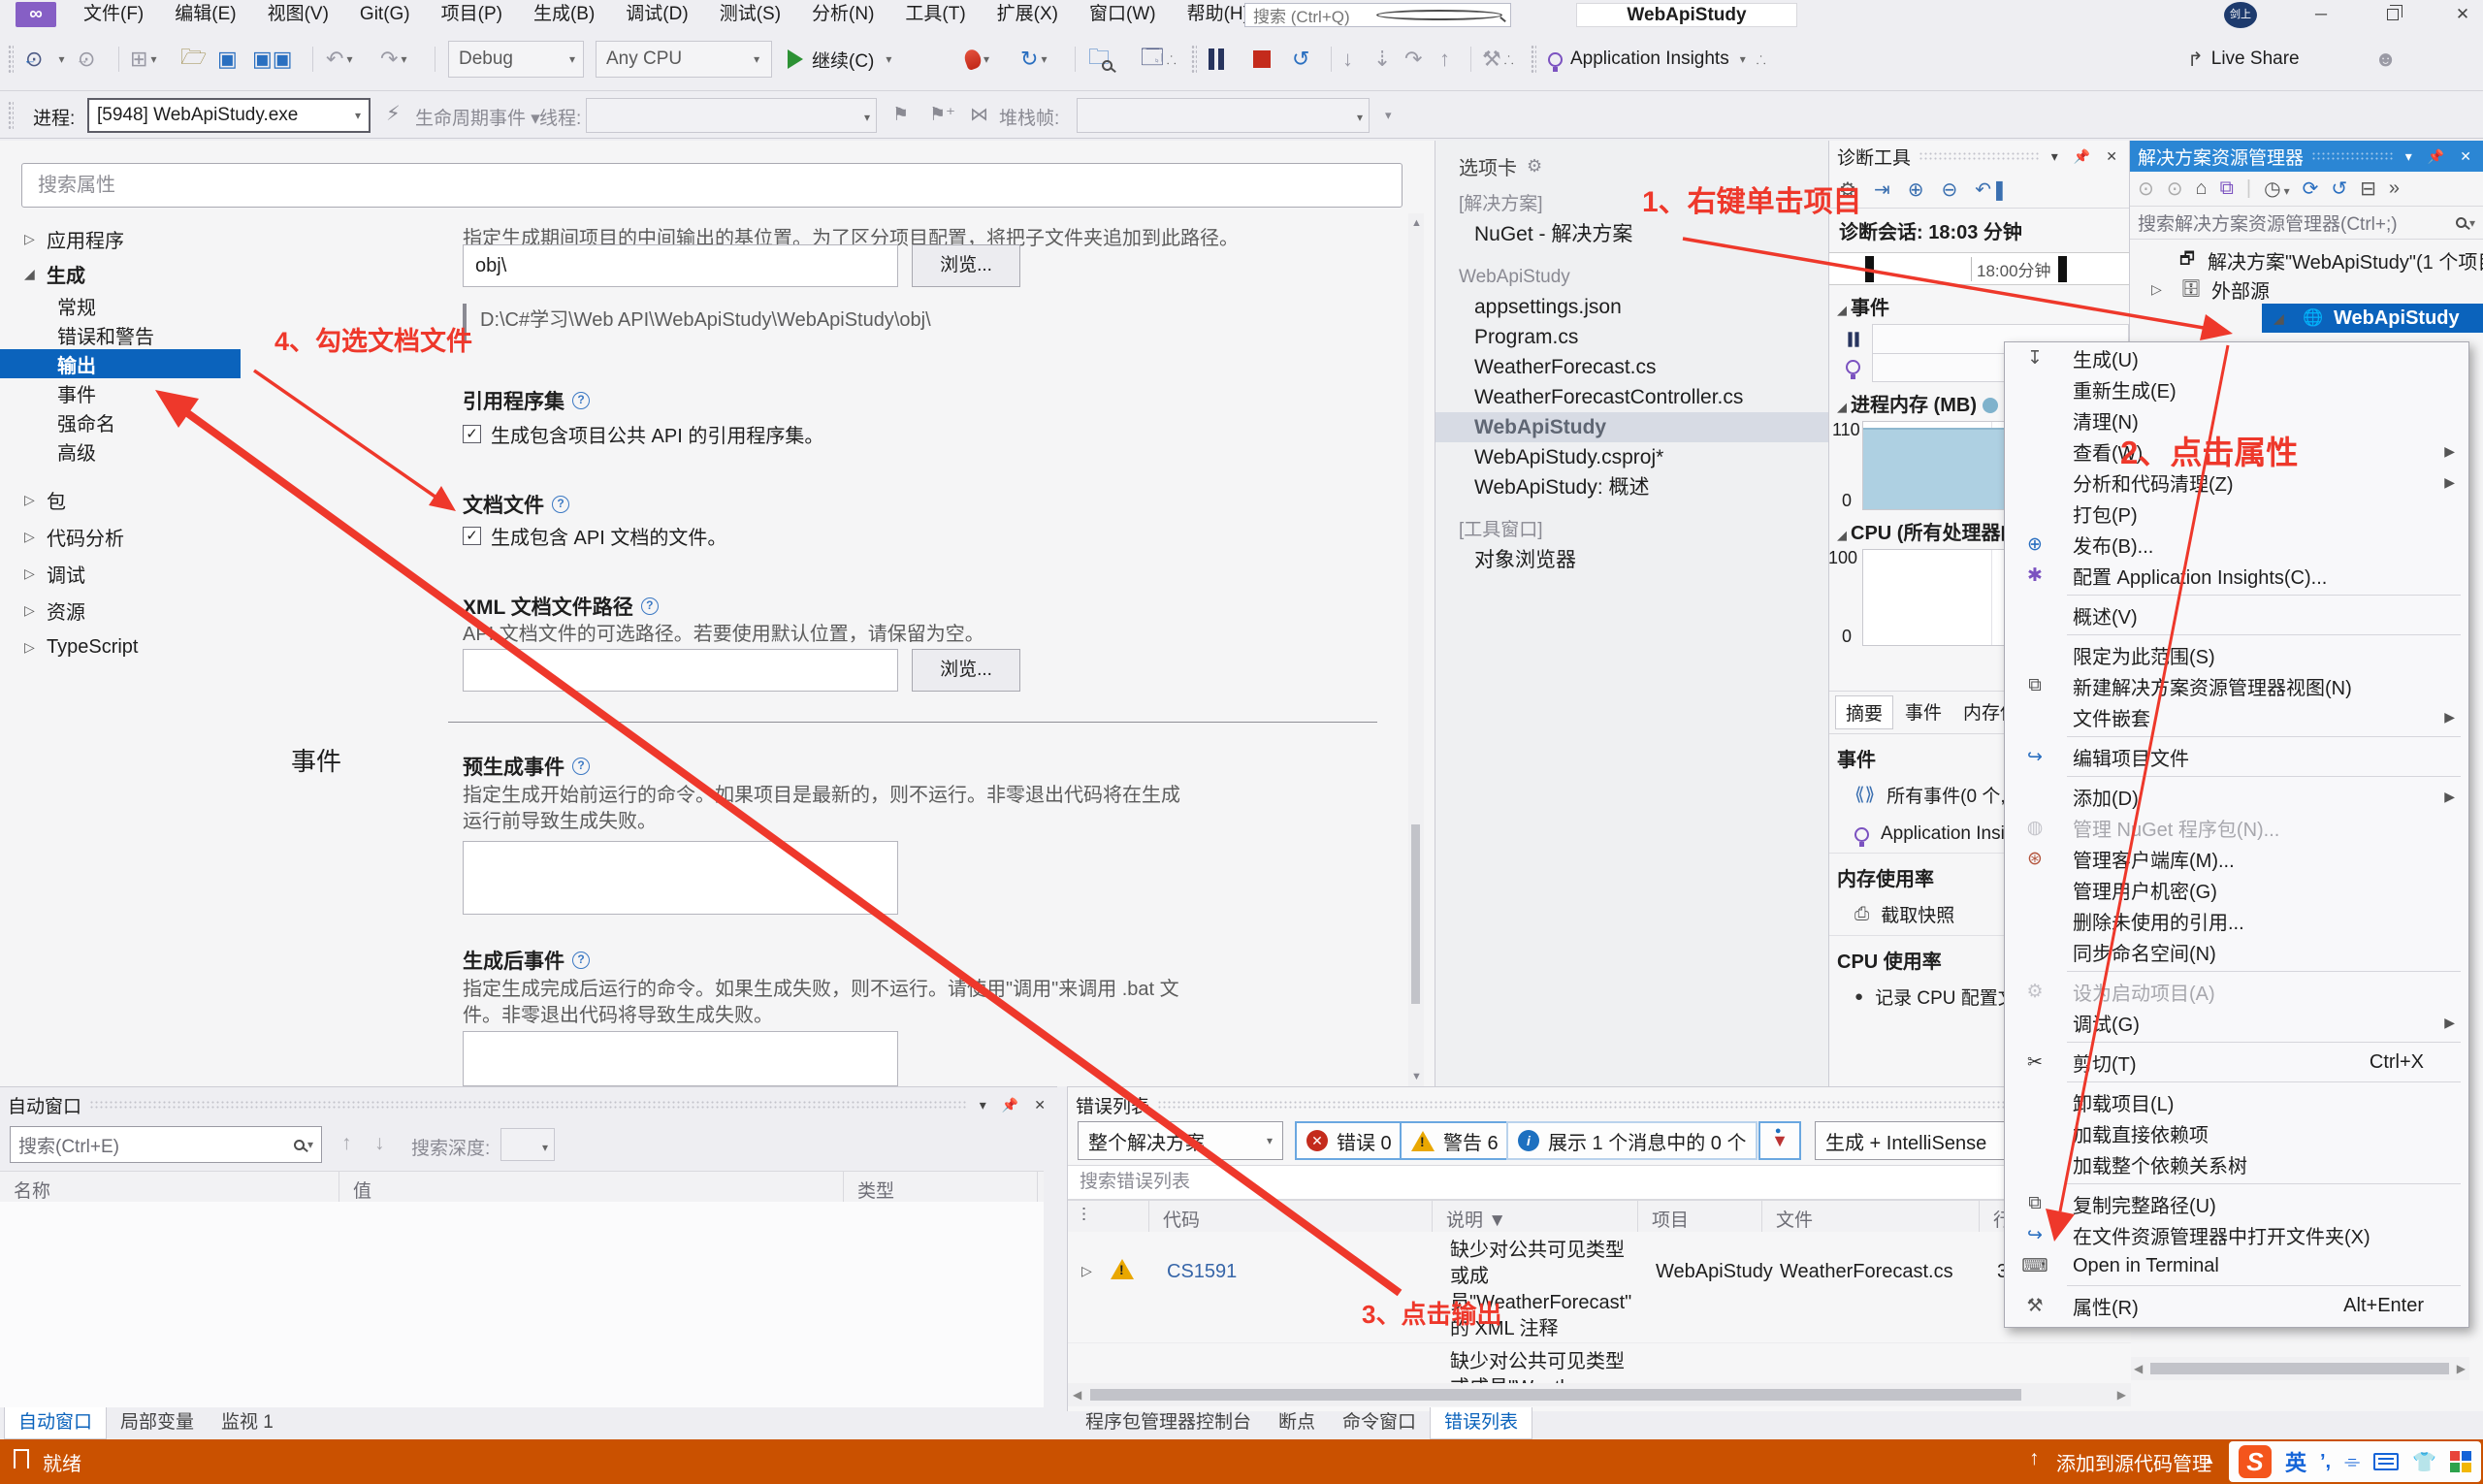 Image resolution: width=2483 pixels, height=1484 pixels. I want to click on switch-views-icon: ⧉, so click(2227, 188).